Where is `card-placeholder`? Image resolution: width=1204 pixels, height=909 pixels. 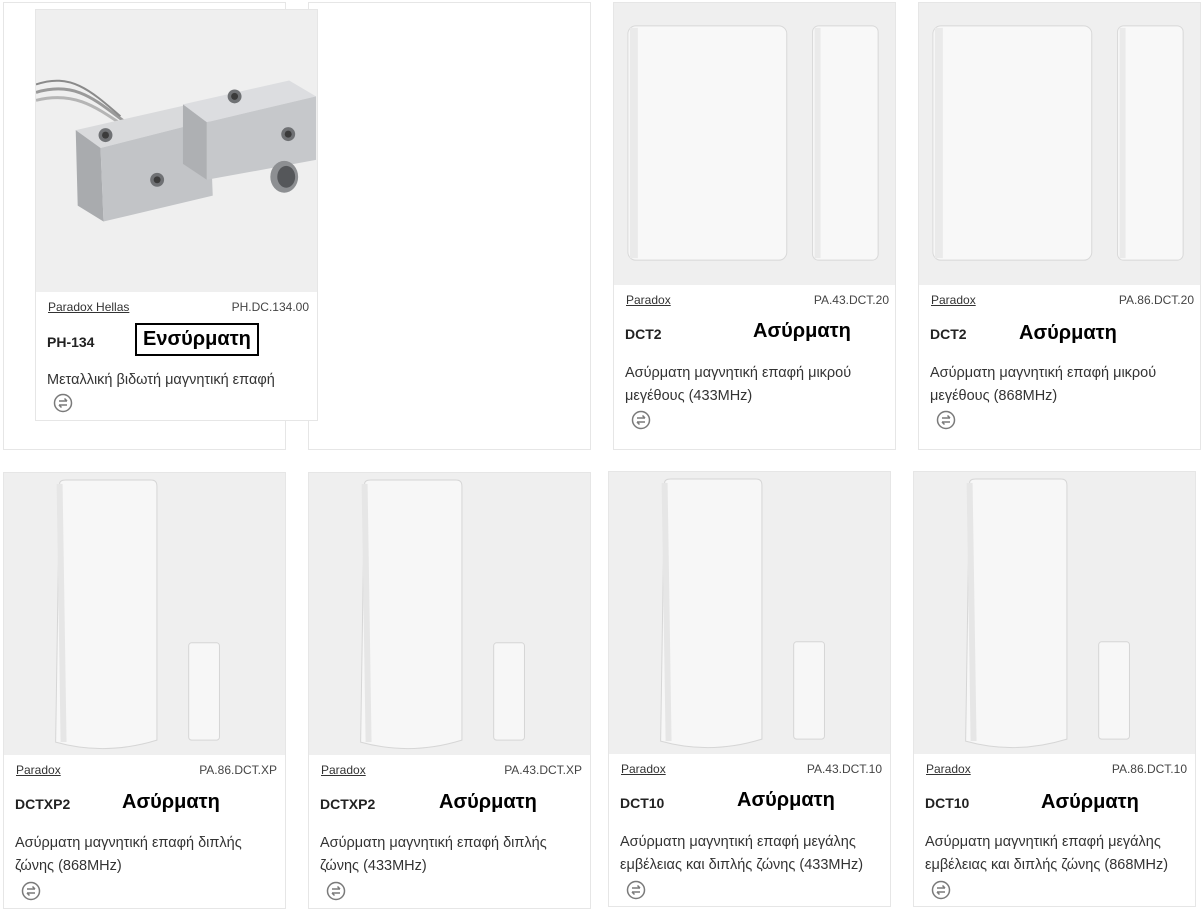 card-placeholder is located at coordinates (449, 226).